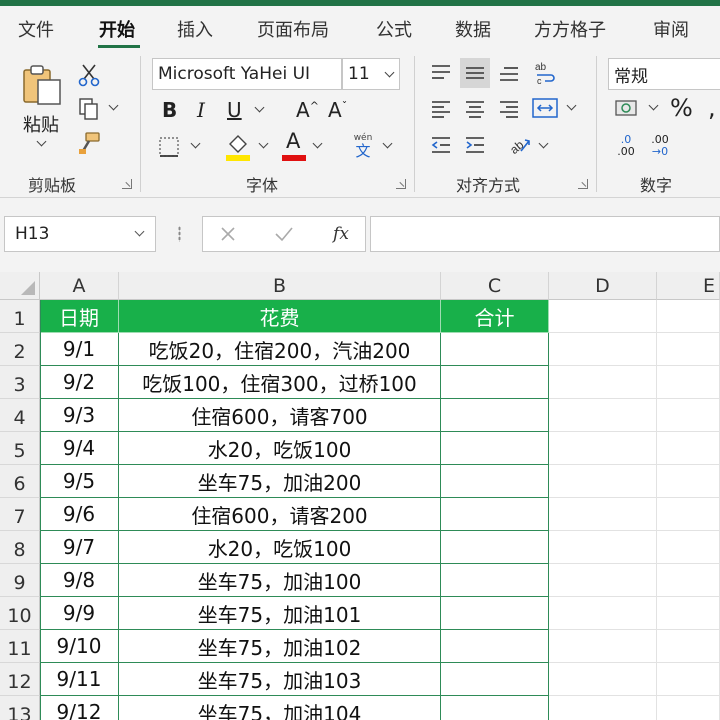 The image size is (720, 720). What do you see at coordinates (280, 514) in the screenshot?
I see `table-cell: 住宿600，请客200` at bounding box center [280, 514].